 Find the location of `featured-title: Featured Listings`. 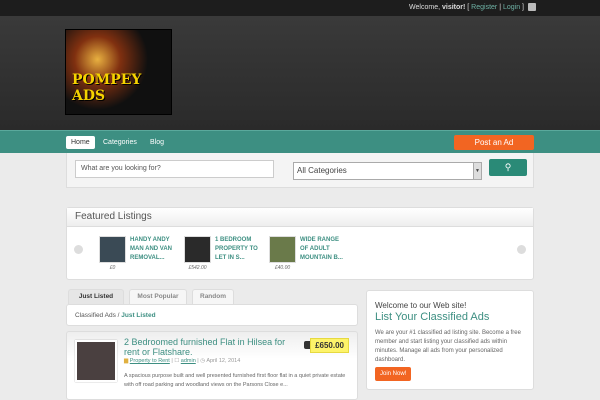

featured-title: Featured Listings is located at coordinates (300, 217).